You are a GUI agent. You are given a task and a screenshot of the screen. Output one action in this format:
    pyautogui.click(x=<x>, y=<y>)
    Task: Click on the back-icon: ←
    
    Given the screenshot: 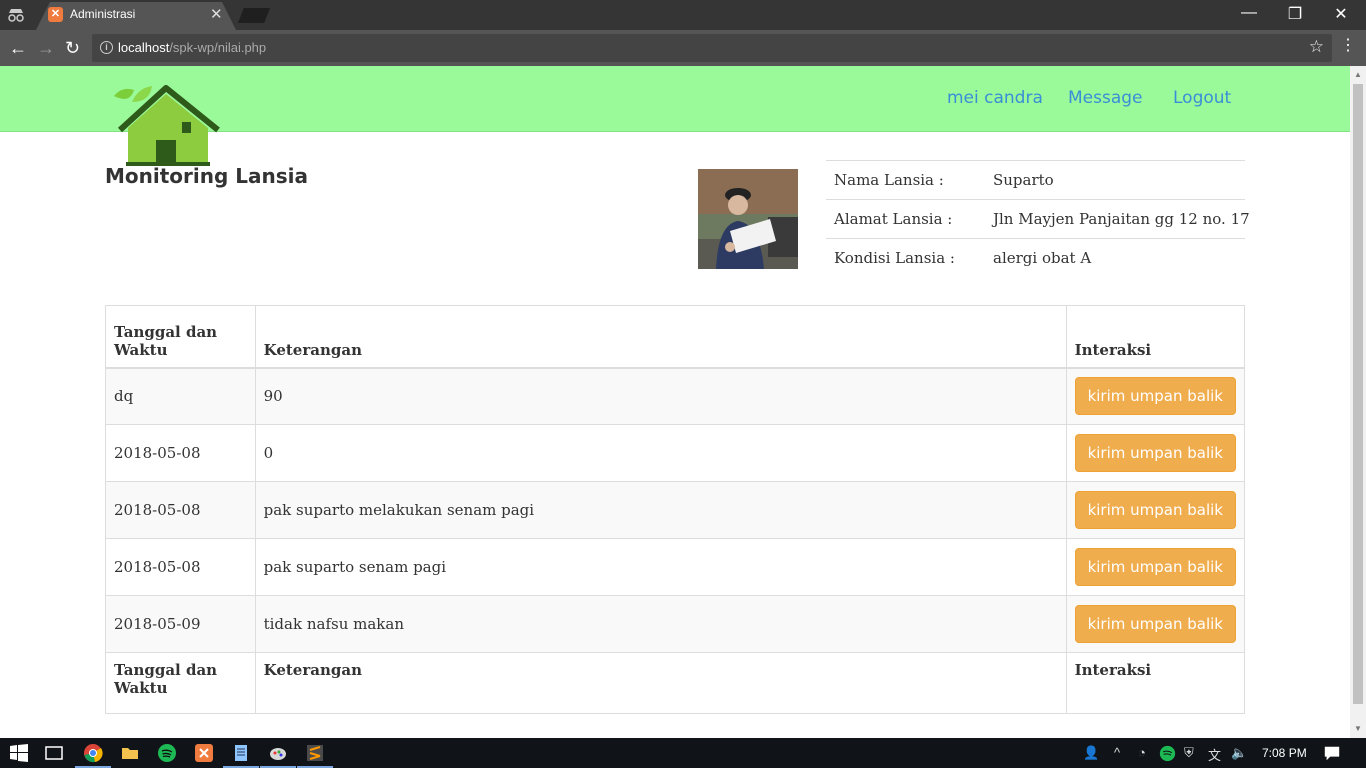 What is the action you would take?
    pyautogui.click(x=18, y=48)
    